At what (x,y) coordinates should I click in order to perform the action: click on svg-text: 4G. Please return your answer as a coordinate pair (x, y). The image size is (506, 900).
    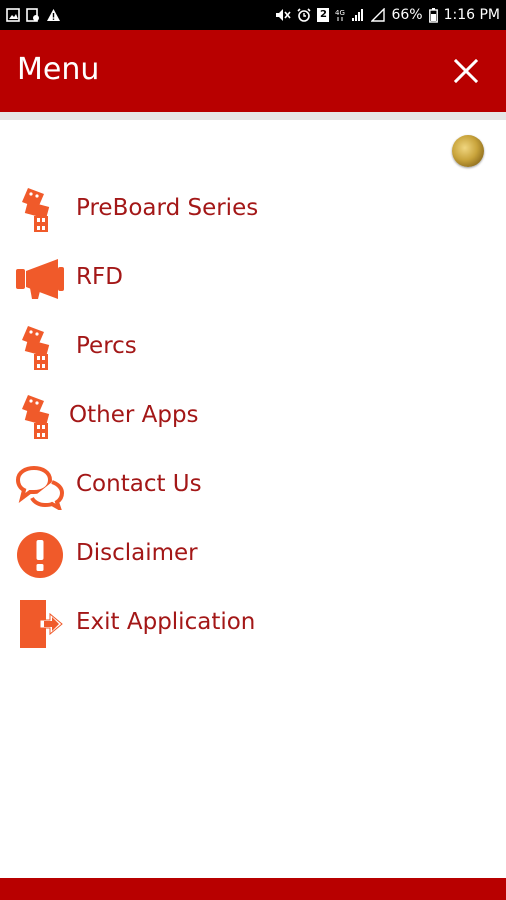
    Looking at the image, I should click on (340, 13).